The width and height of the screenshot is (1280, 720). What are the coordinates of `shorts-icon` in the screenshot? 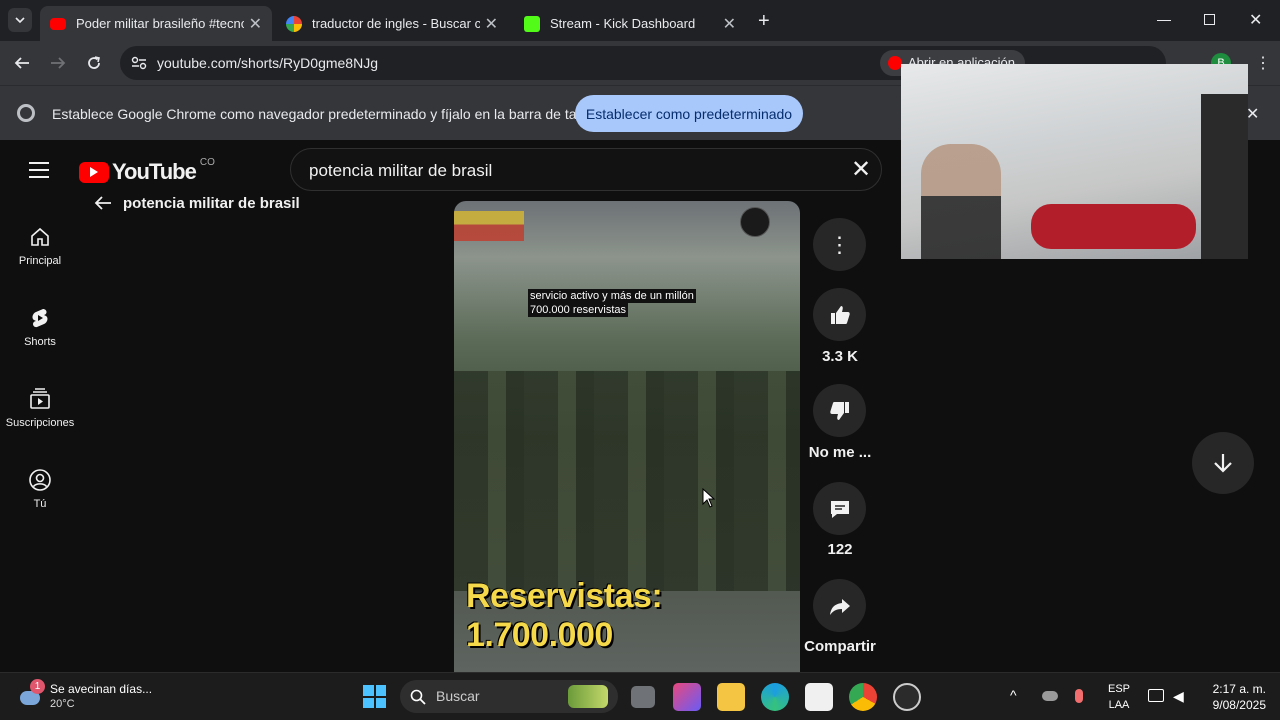 It's located at (40, 318).